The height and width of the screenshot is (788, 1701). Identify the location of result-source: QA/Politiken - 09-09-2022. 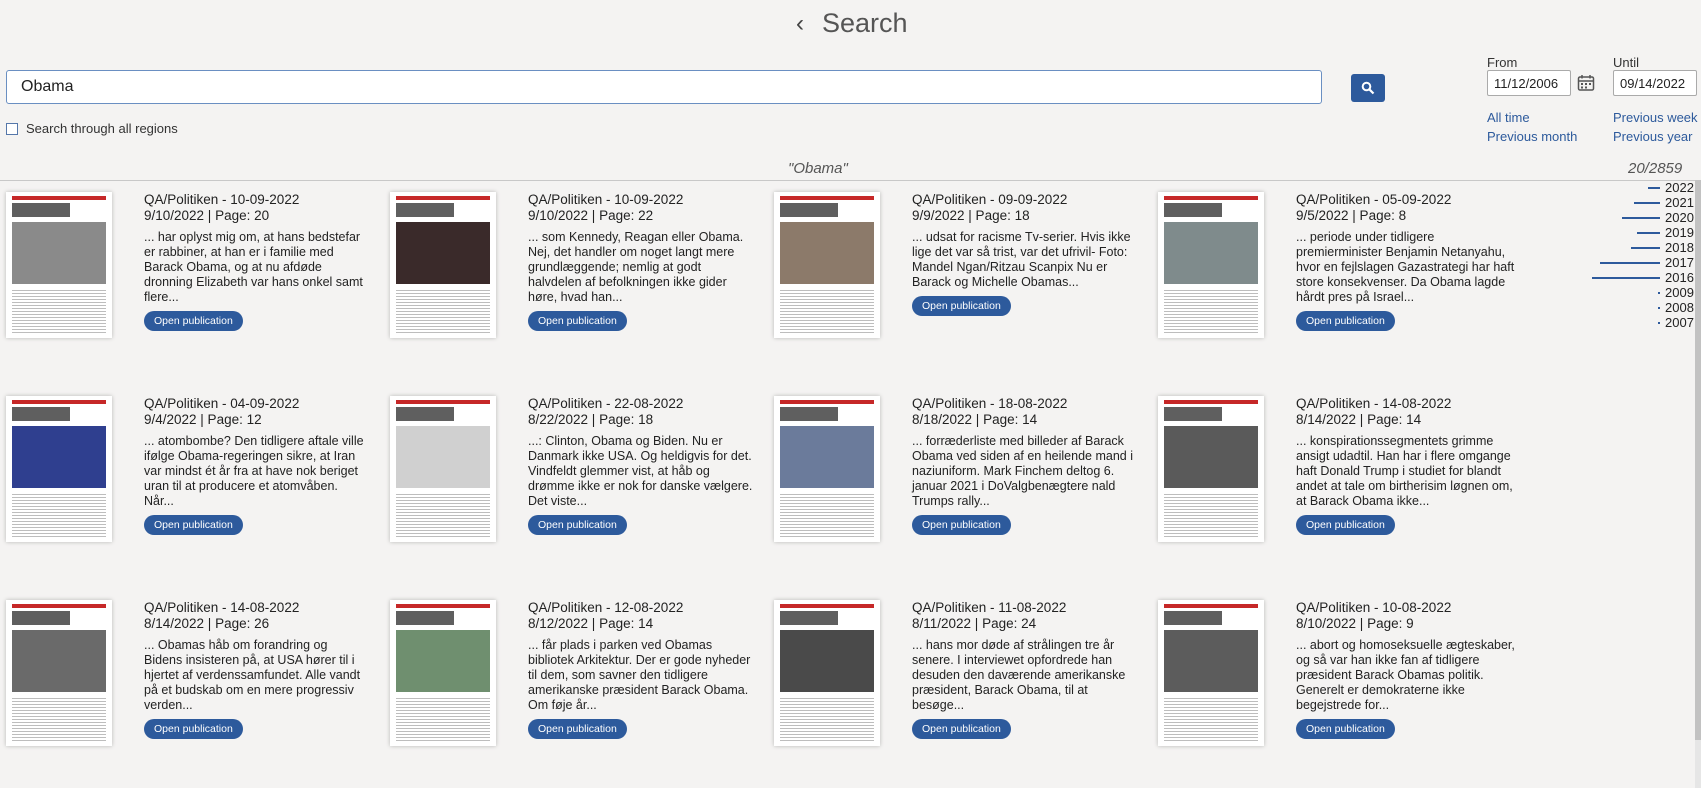
(990, 199).